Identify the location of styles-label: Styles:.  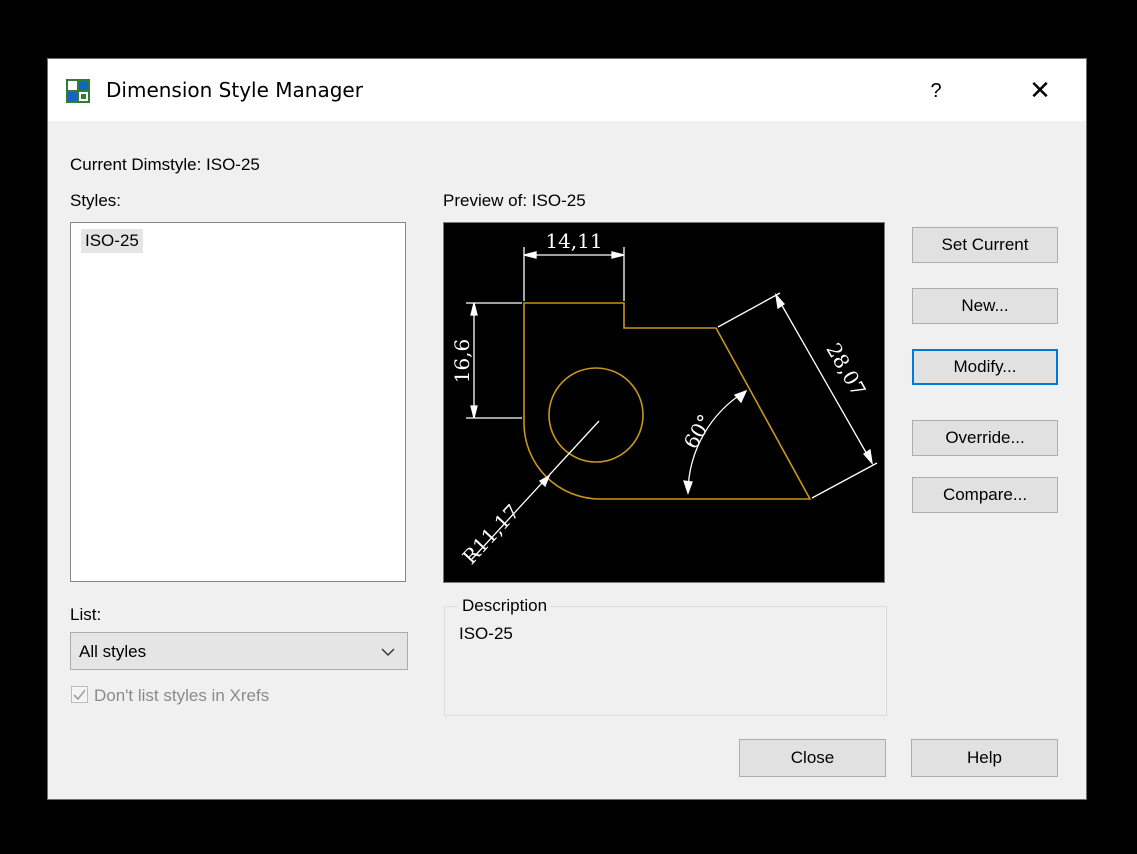
(96, 200).